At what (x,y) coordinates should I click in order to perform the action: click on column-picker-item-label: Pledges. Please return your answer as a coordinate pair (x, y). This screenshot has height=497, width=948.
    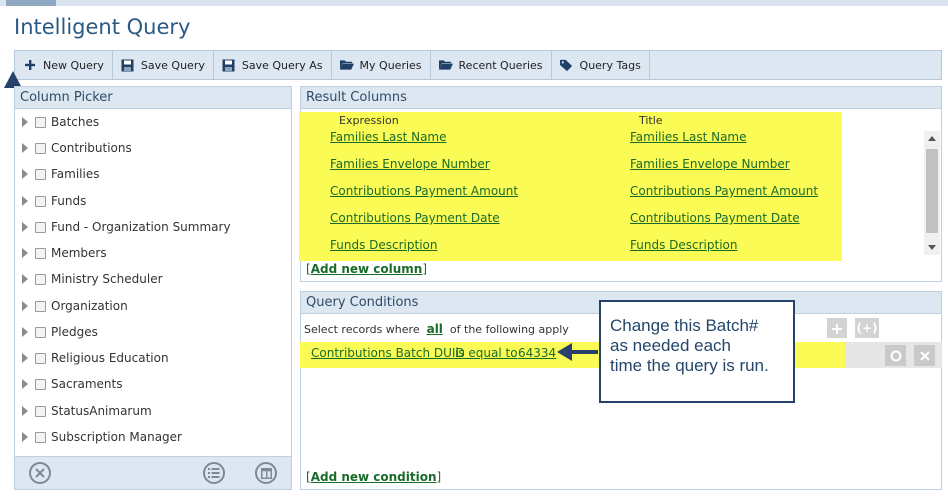
    Looking at the image, I should click on (74, 332).